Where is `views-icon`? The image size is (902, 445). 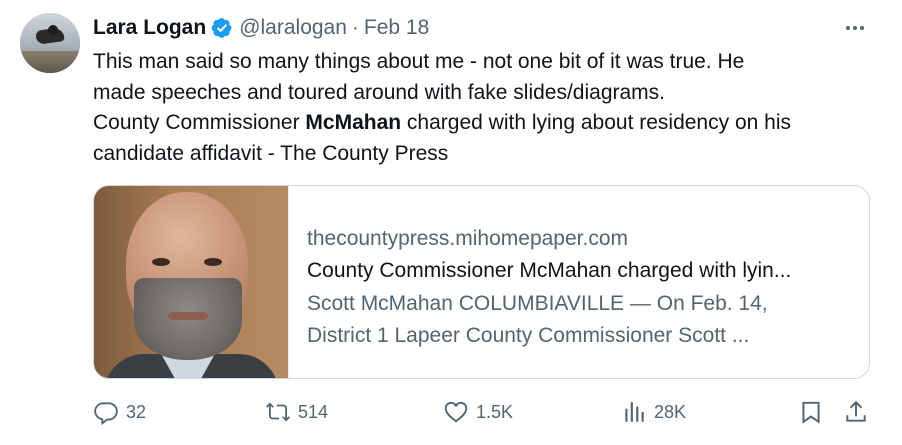
views-icon is located at coordinates (634, 412).